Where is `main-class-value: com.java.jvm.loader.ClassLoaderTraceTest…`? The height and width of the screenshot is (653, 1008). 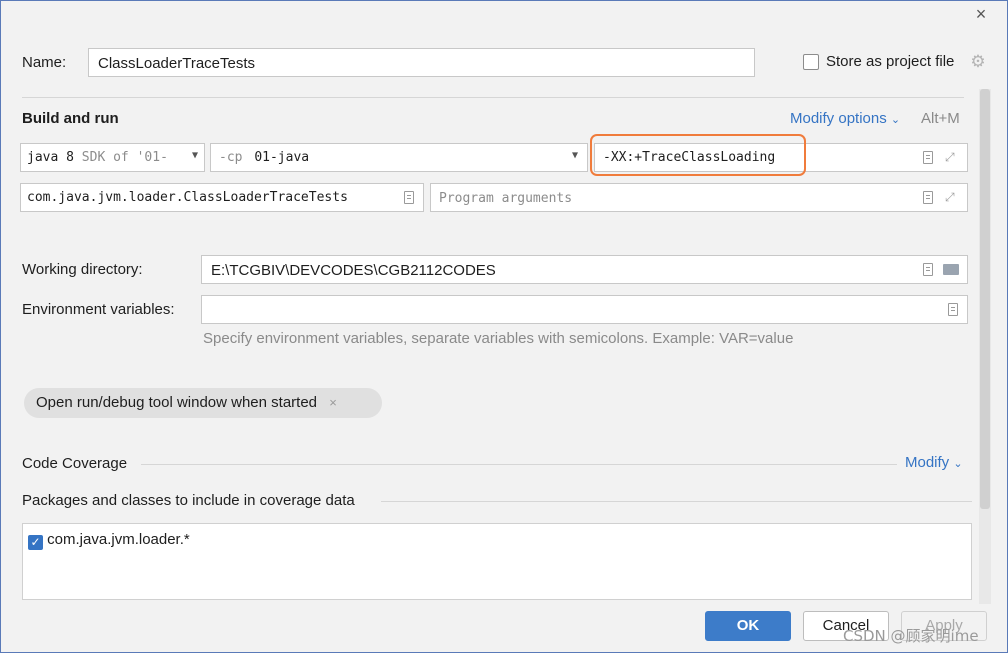
main-class-value: com.java.jvm.loader.ClassLoaderTraceTest… is located at coordinates (187, 197).